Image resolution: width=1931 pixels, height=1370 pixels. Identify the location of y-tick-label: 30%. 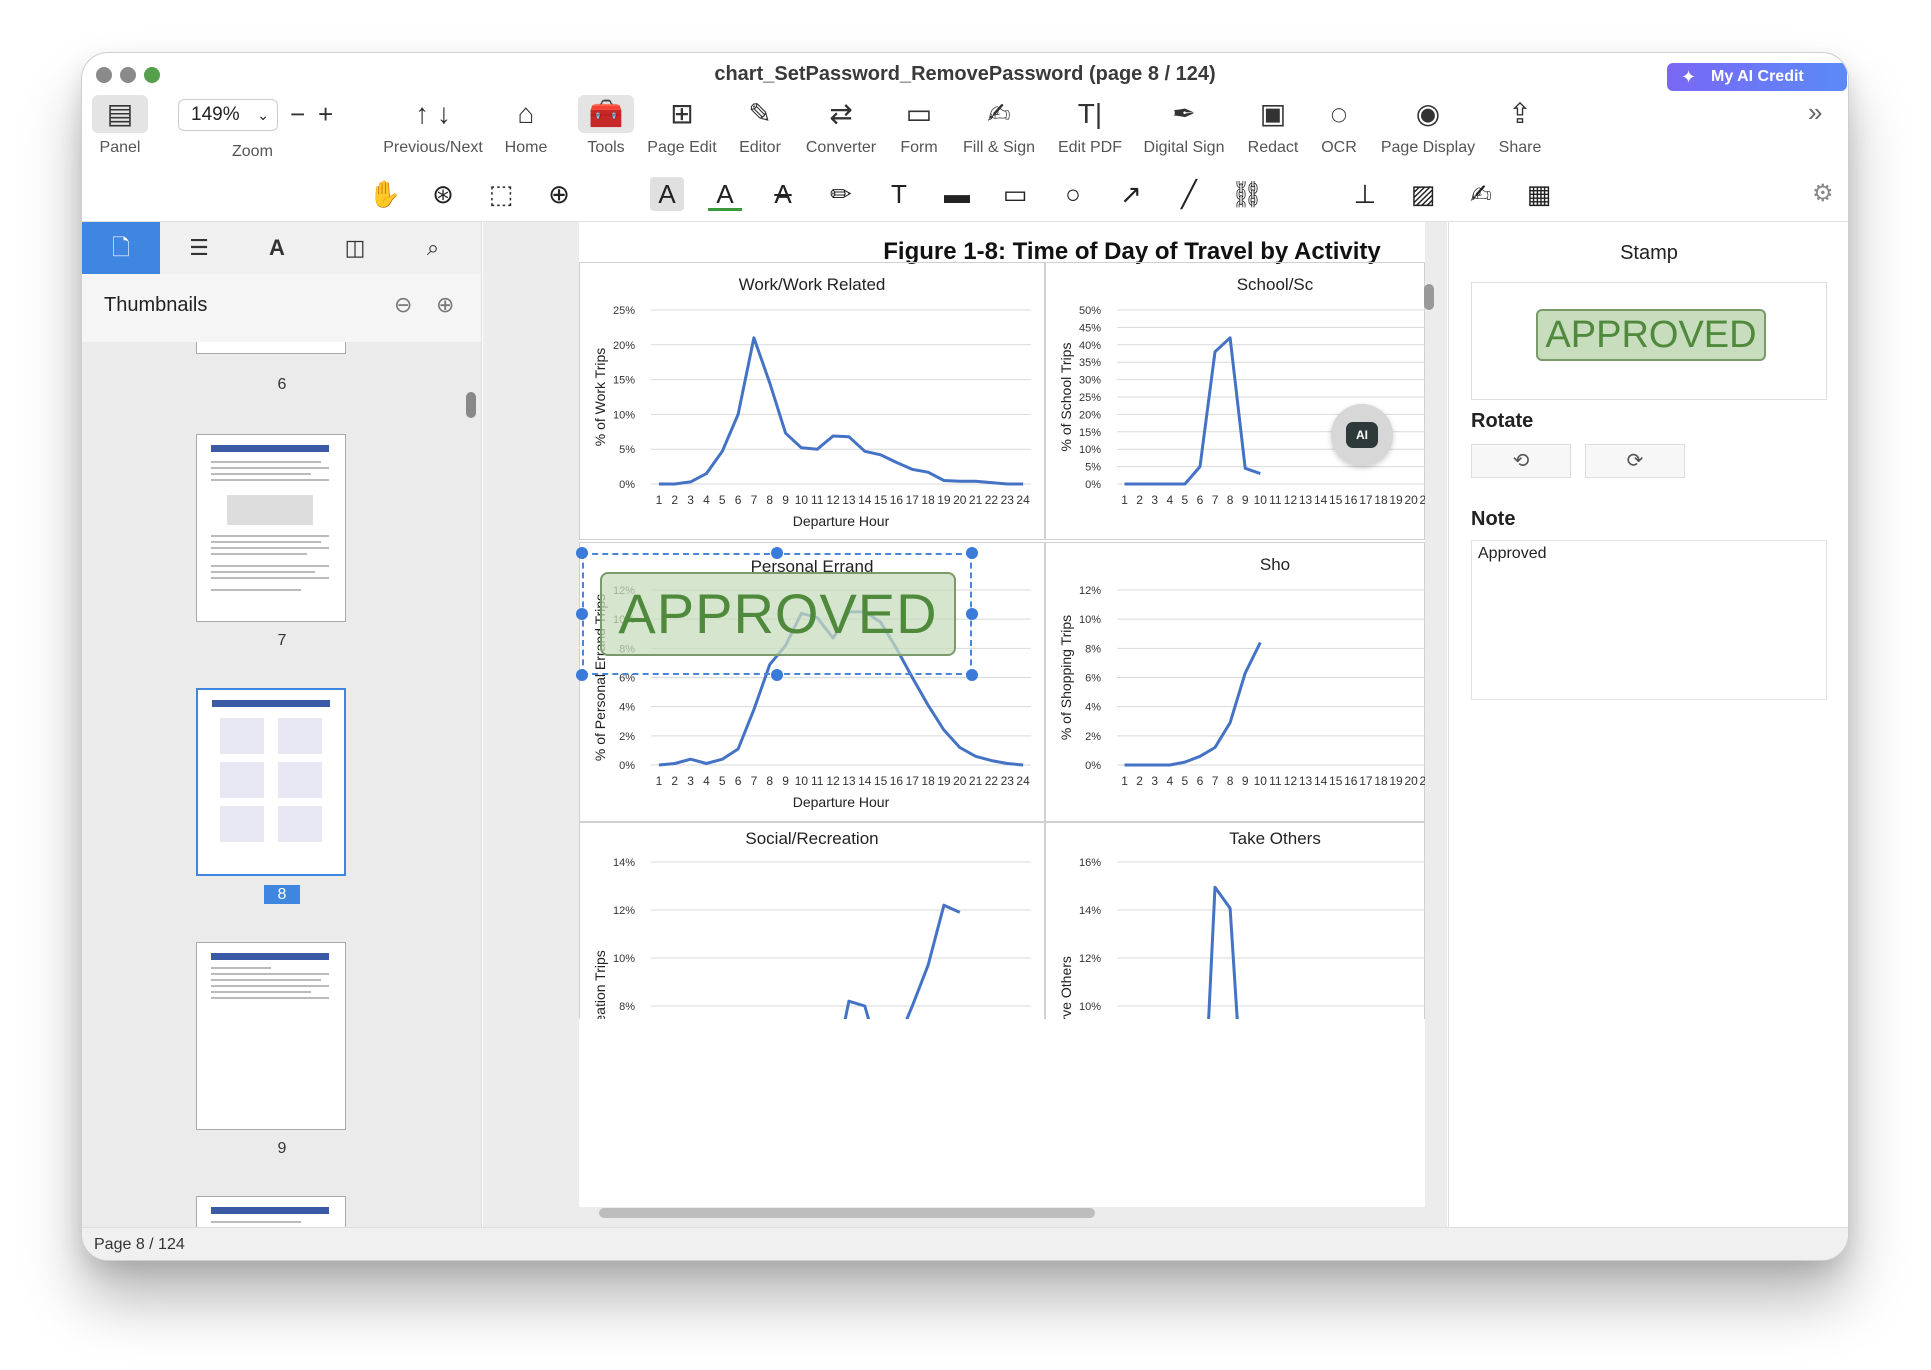
(1090, 381).